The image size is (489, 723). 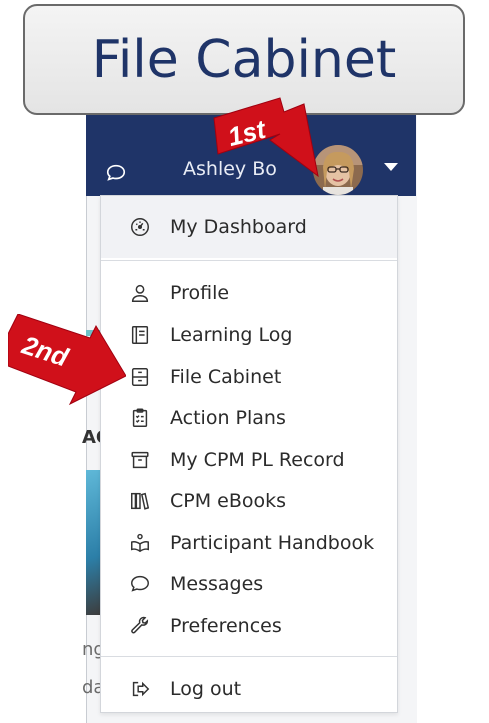 I want to click on archive-box-icon, so click(x=140, y=460).